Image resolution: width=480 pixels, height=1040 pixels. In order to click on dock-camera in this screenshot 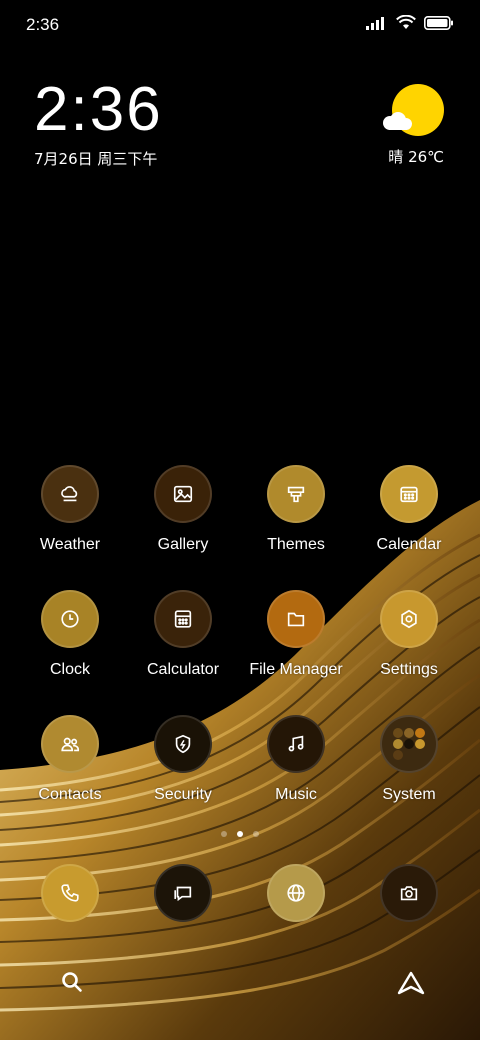, I will do `click(409, 893)`.